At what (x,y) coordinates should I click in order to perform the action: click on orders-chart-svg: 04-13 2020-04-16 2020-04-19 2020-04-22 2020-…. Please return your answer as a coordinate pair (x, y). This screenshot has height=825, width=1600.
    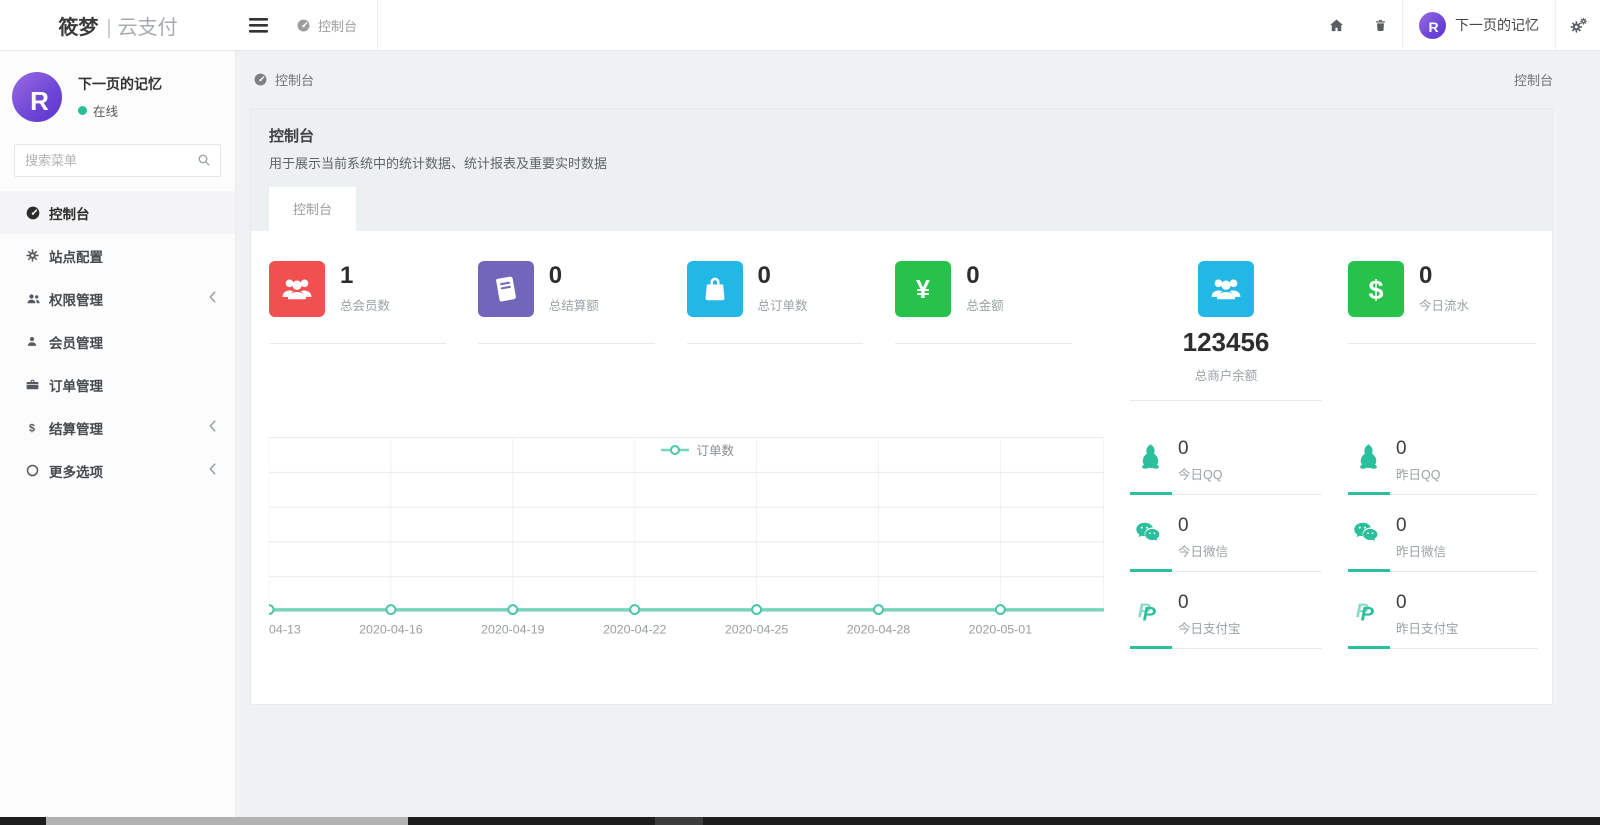
    Looking at the image, I should click on (686, 536).